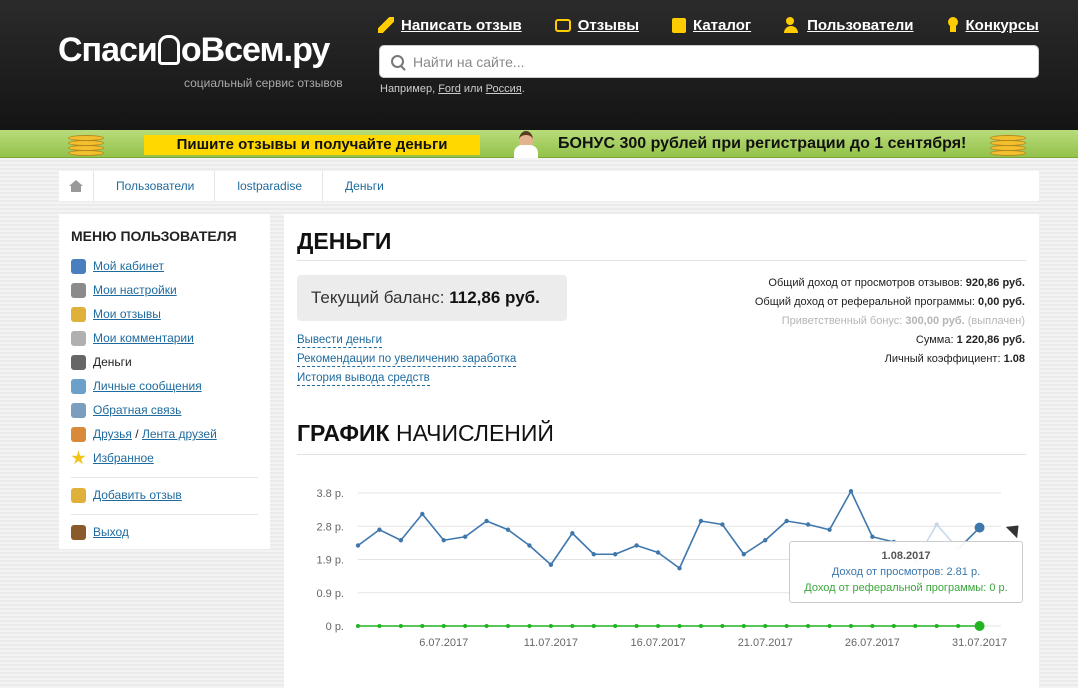 This screenshot has width=1078, height=688. I want to click on sidebar-item-label: Личные сообщения, so click(147, 386).